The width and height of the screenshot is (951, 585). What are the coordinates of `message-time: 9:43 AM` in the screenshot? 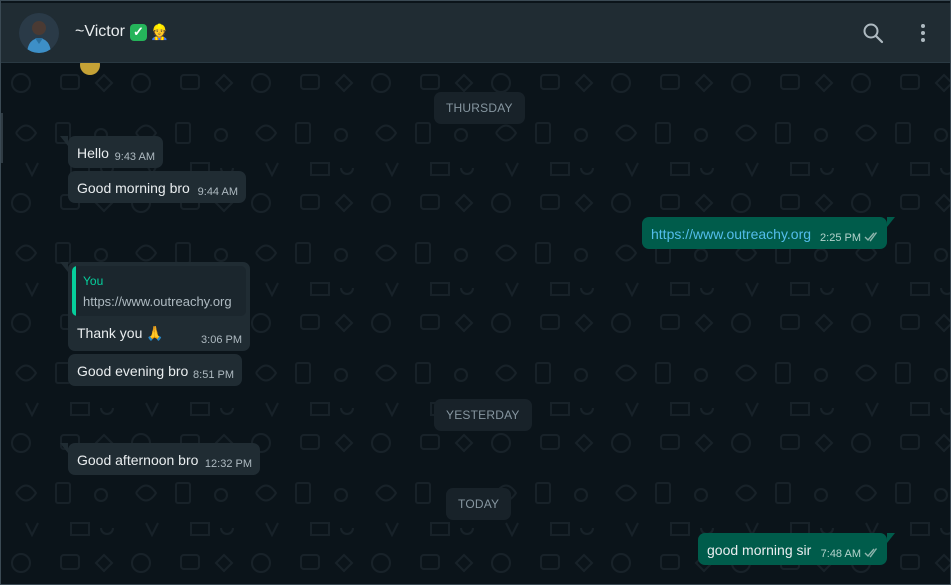 It's located at (134, 157).